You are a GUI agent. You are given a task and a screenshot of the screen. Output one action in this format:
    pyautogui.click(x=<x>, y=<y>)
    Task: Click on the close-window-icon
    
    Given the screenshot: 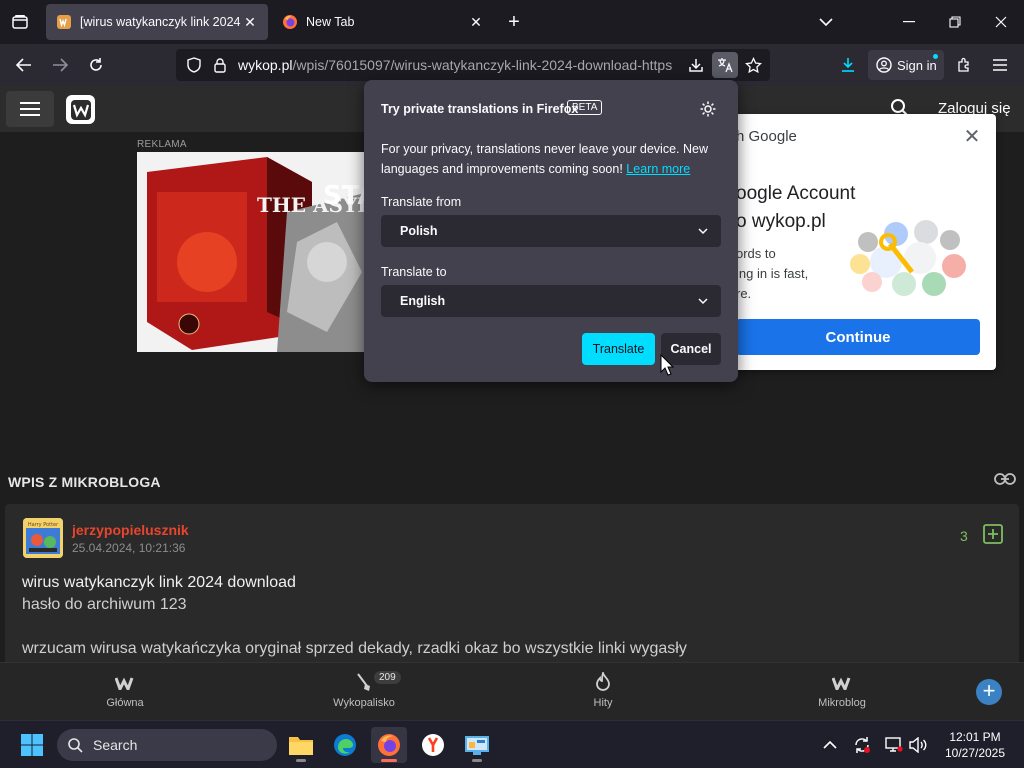 What is the action you would take?
    pyautogui.click(x=1001, y=22)
    